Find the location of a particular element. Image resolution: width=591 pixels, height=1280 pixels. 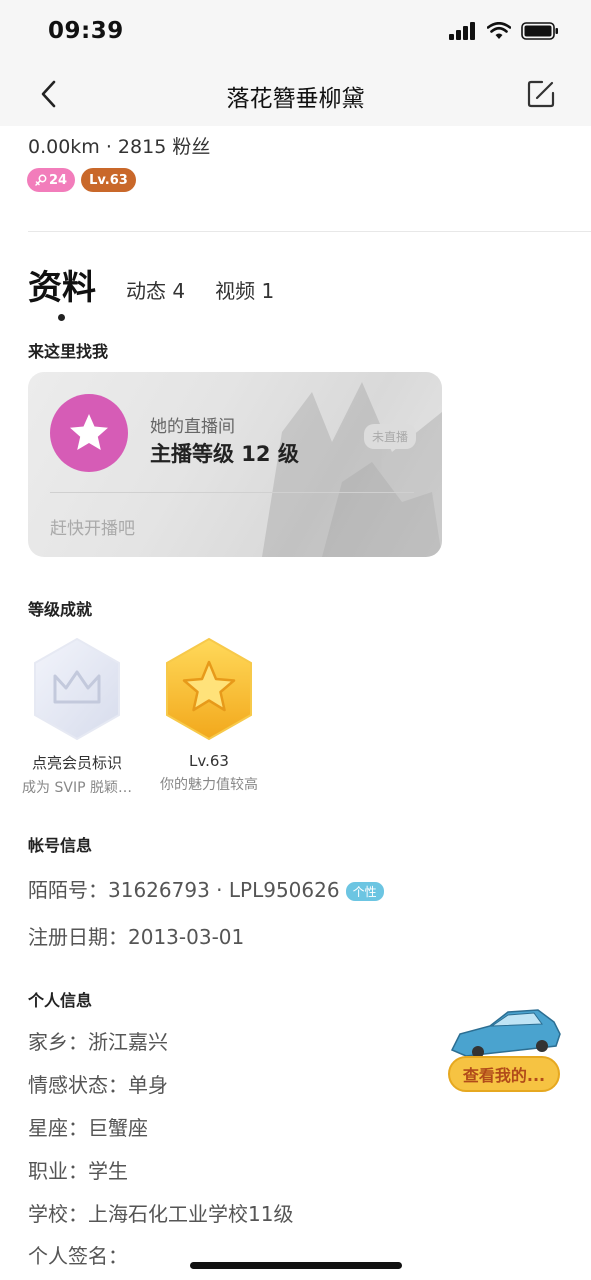

momo-id-line: 陌陌号：31626793 · LPL950626 个性 is located at coordinates (206, 888).